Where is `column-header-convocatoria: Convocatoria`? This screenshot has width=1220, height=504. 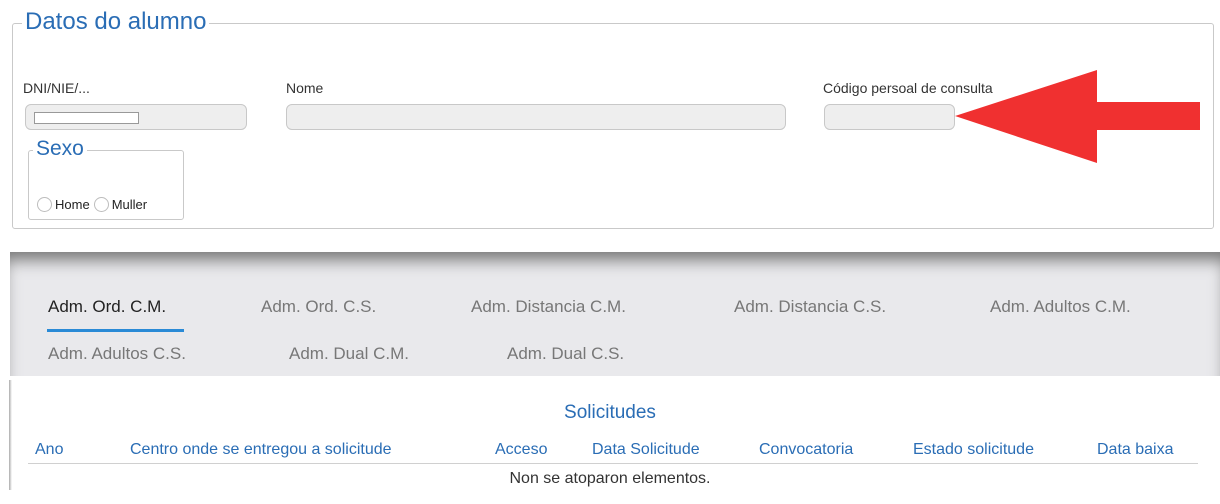 column-header-convocatoria: Convocatoria is located at coordinates (806, 450).